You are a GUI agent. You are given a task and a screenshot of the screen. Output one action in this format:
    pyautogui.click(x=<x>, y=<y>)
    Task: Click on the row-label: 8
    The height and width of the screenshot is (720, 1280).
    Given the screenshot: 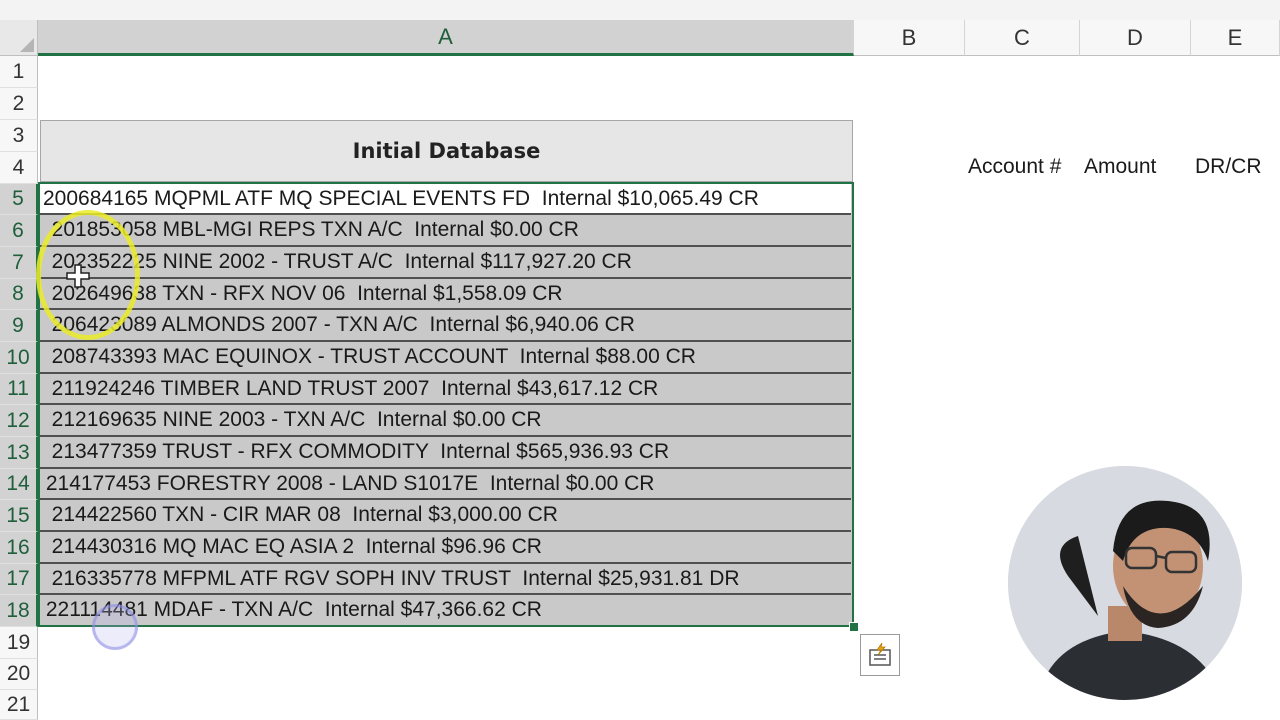 What is the action you would take?
    pyautogui.click(x=18, y=293)
    